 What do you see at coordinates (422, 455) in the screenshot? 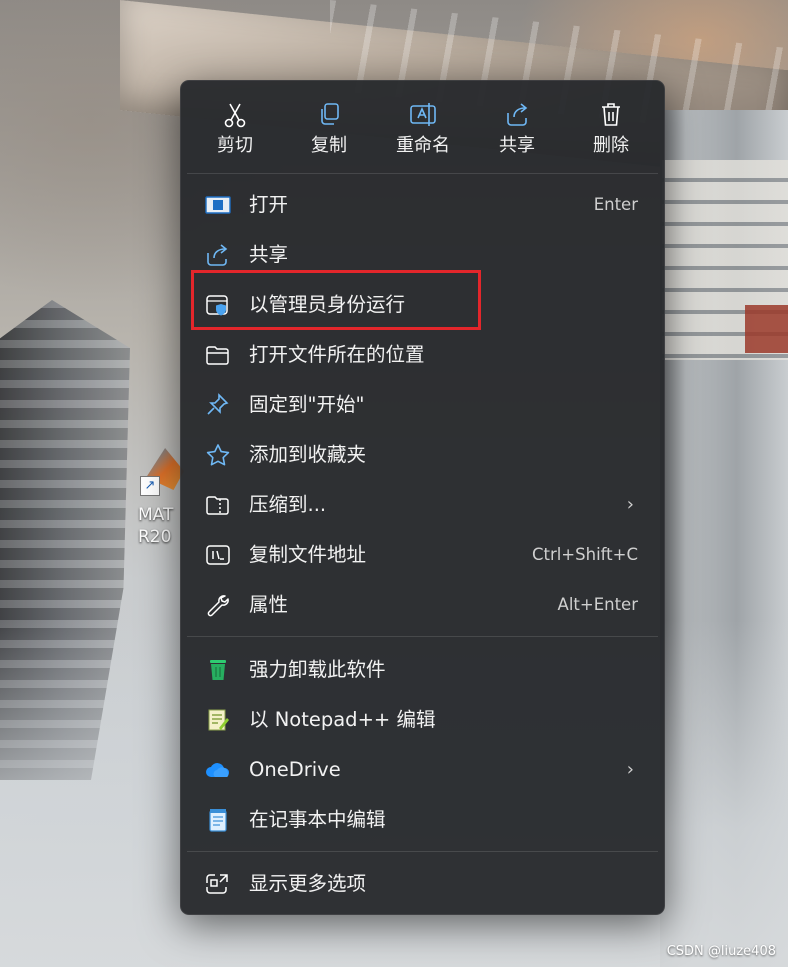
I see `menu-item-add-to-favorites: 添加到收藏夹` at bounding box center [422, 455].